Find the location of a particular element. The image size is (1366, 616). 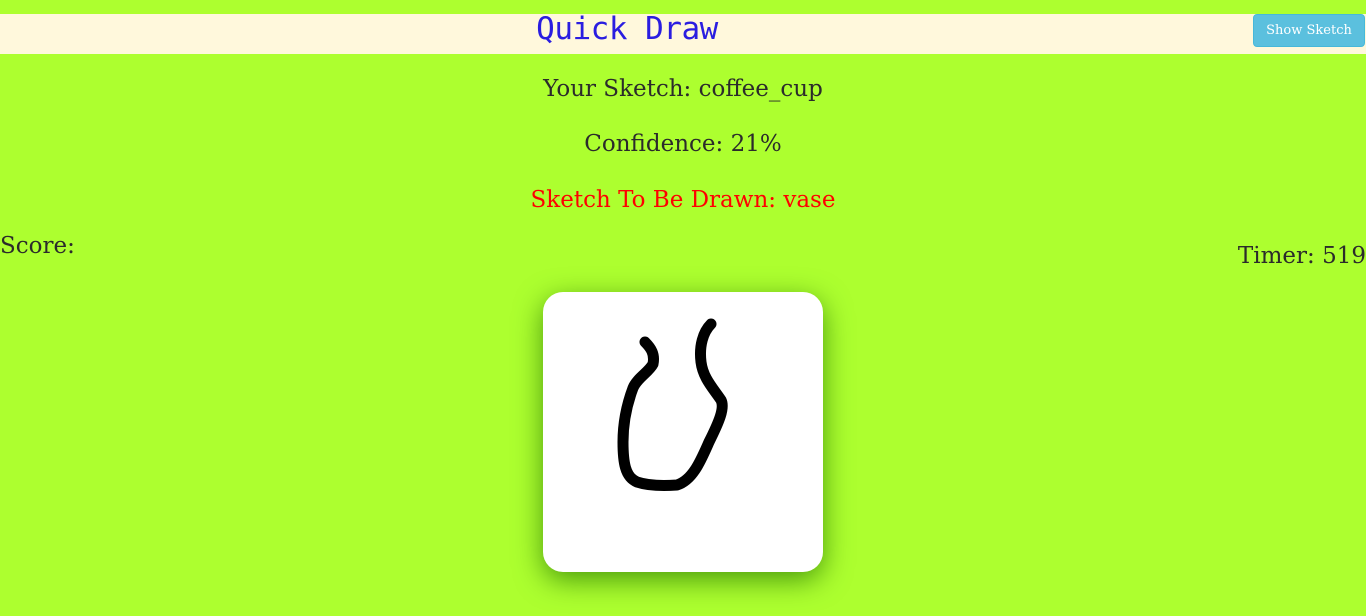

sketch-stroke is located at coordinates (672, 405).